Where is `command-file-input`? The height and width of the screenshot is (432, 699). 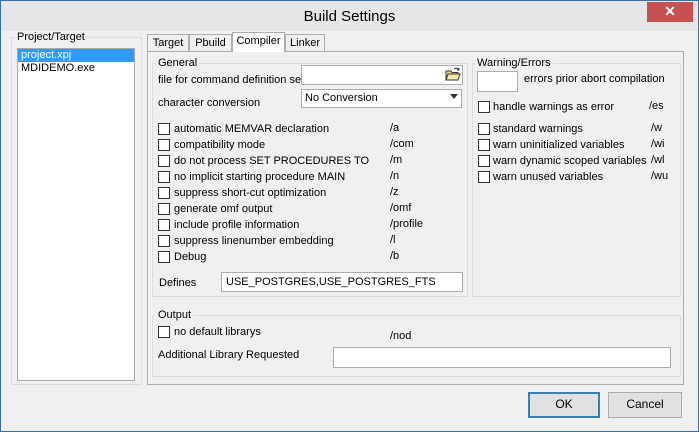 command-file-input is located at coordinates (382, 75).